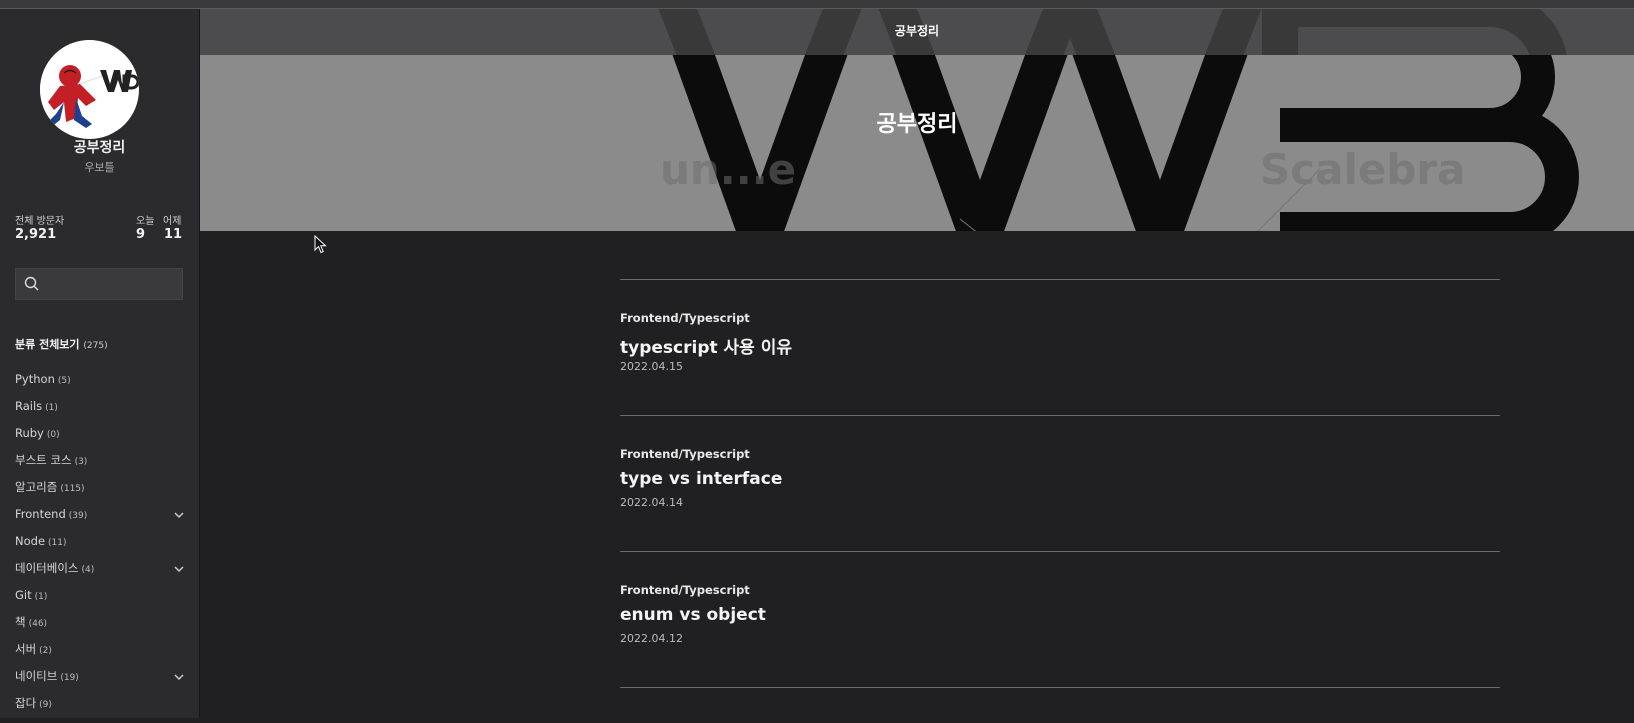 The width and height of the screenshot is (1634, 723). What do you see at coordinates (36, 487) in the screenshot?
I see `category-label: 알고리즘` at bounding box center [36, 487].